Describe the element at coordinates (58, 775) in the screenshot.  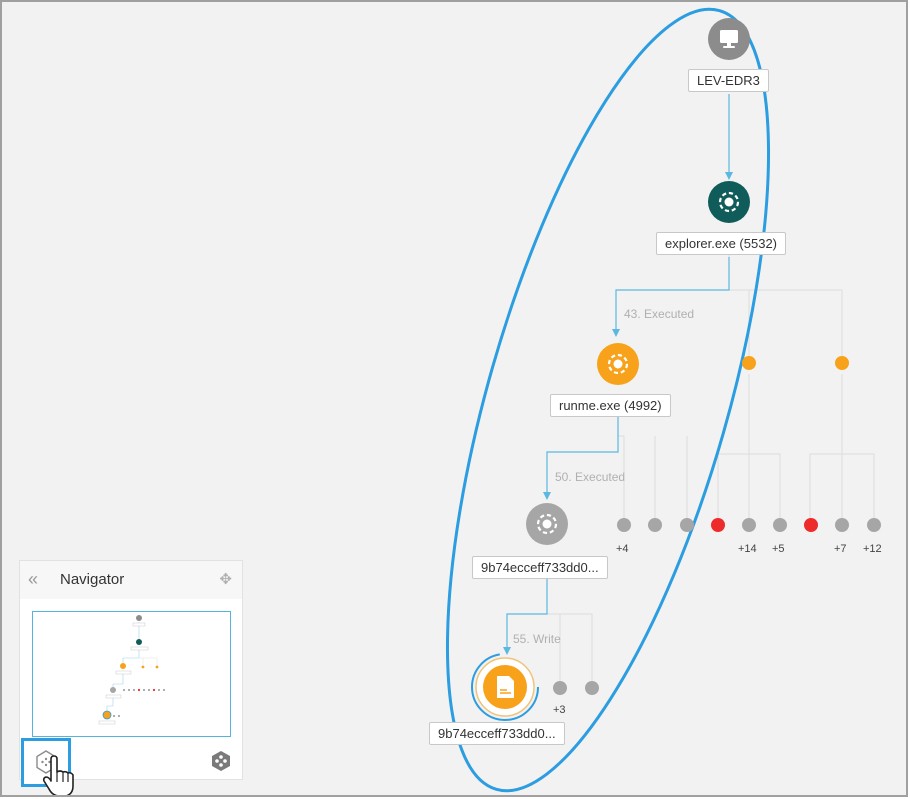
I see `hand-cursor-icon` at that location.